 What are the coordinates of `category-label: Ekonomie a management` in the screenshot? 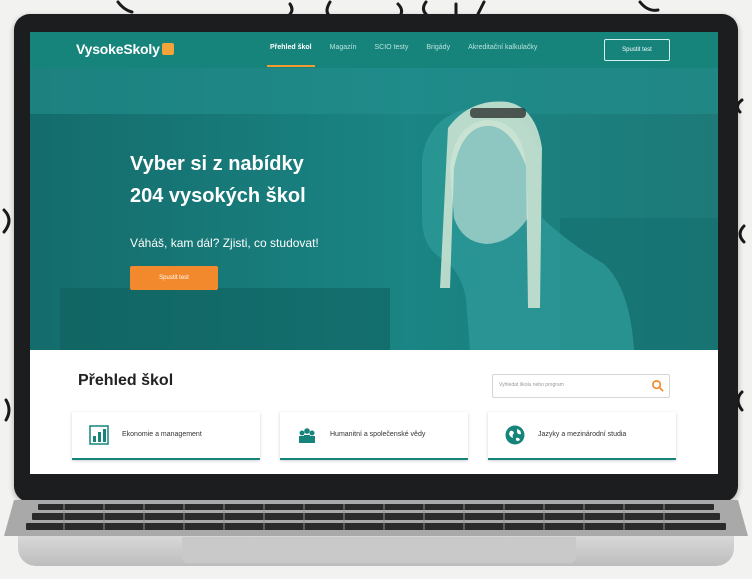 It's located at (162, 434).